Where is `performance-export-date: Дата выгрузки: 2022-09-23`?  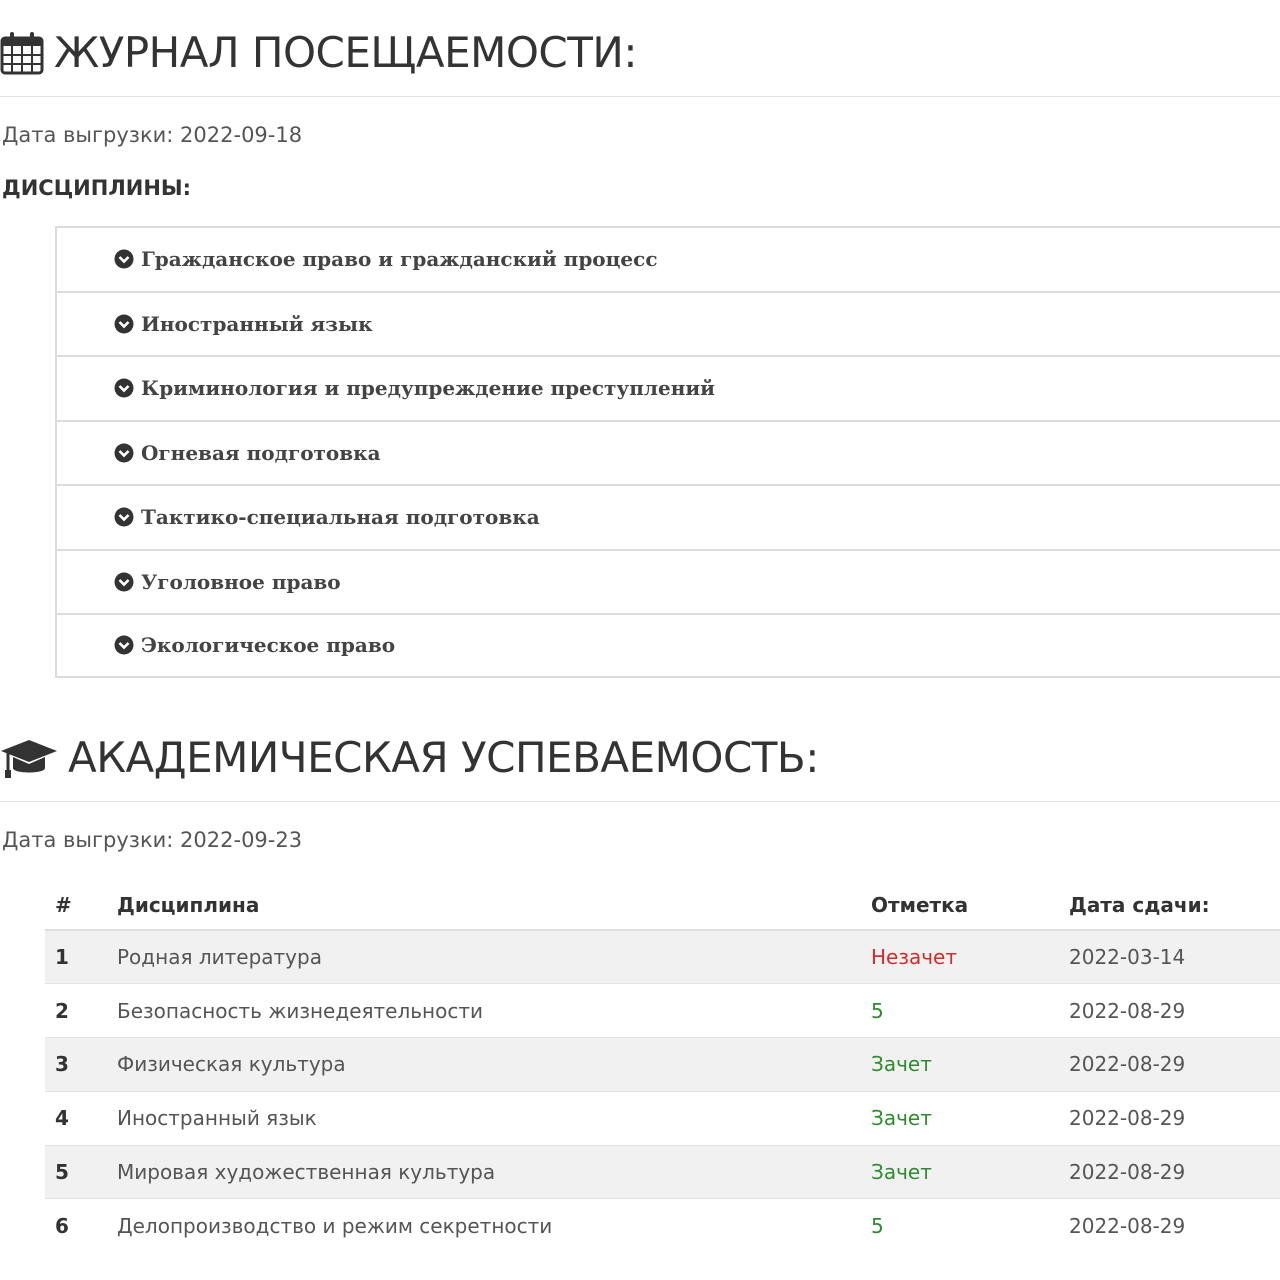
performance-export-date: Дата выгрузки: 2022-09-23 is located at coordinates (152, 840).